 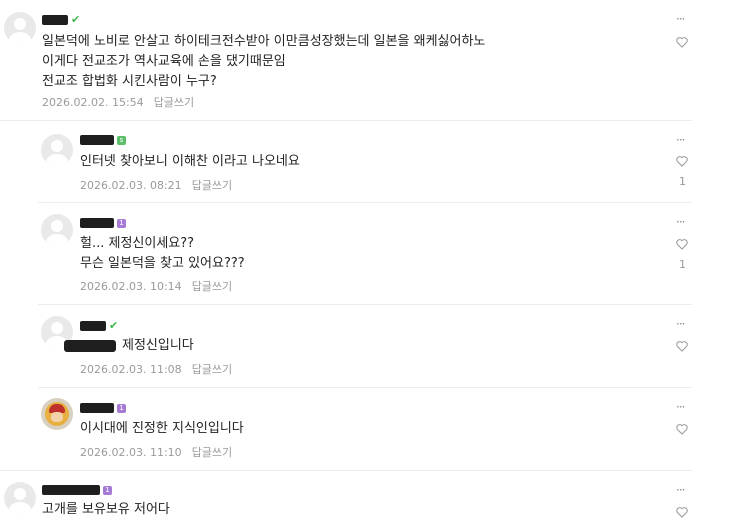 What do you see at coordinates (90, 345) in the screenshot?
I see `redaction-mark` at bounding box center [90, 345].